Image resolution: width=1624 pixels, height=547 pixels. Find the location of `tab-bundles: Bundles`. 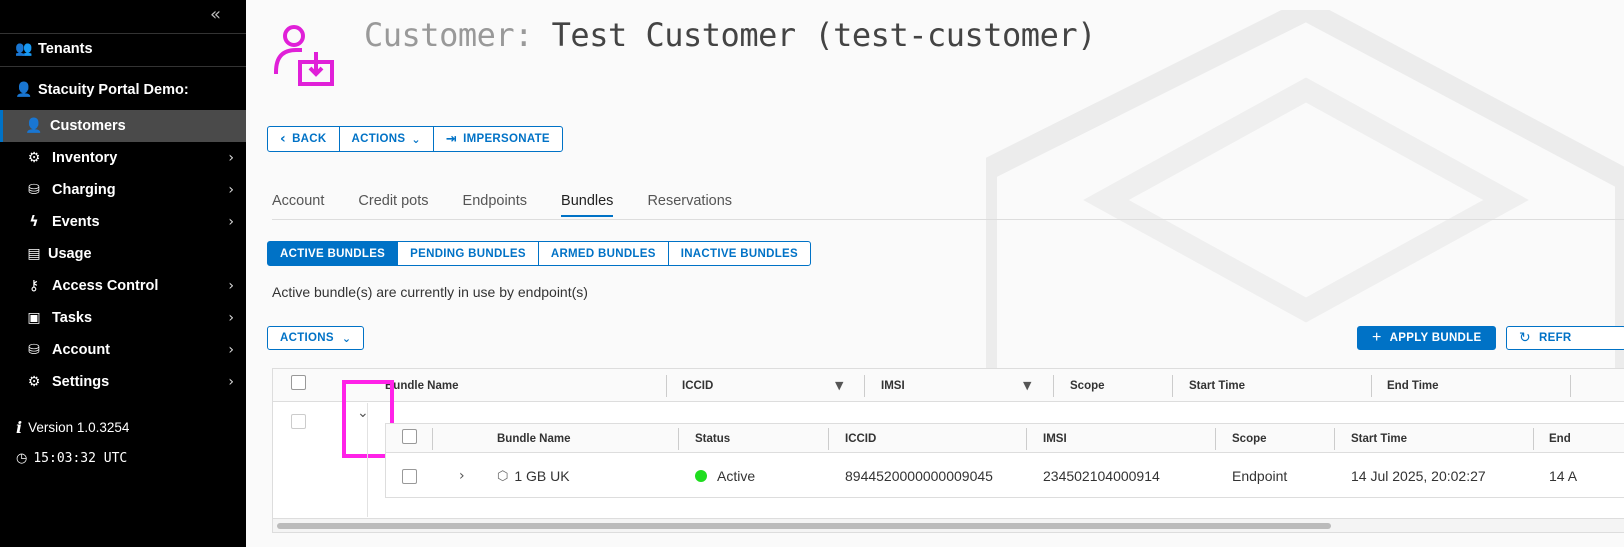

tab-bundles: Bundles is located at coordinates (587, 205).